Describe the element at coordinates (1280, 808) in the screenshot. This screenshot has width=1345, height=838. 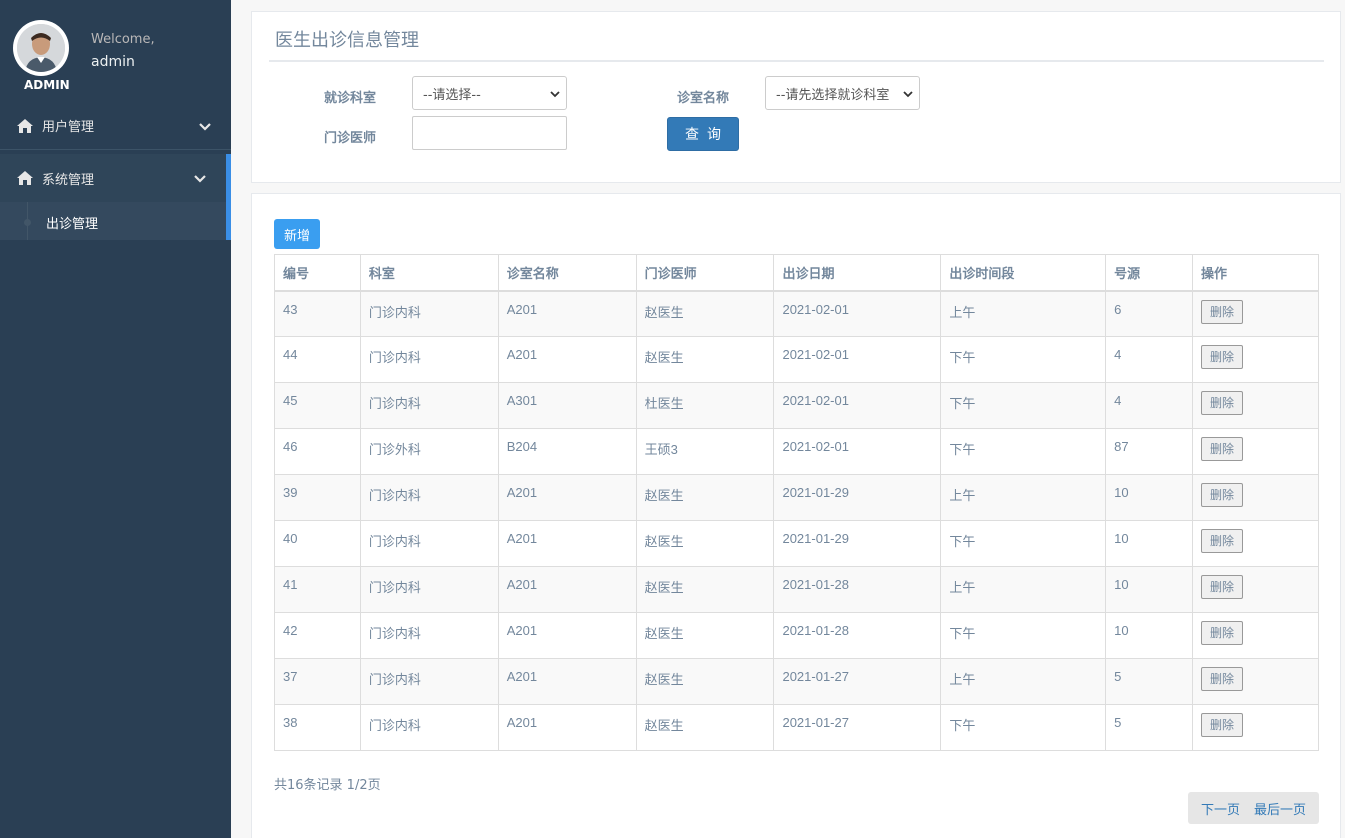
I see `last-page-link: 最后一页` at that location.